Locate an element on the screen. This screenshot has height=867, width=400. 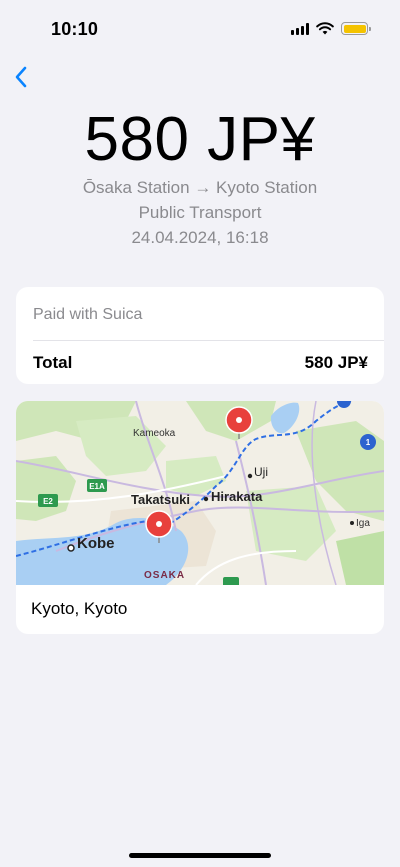
back-button is located at coordinates (21, 77).